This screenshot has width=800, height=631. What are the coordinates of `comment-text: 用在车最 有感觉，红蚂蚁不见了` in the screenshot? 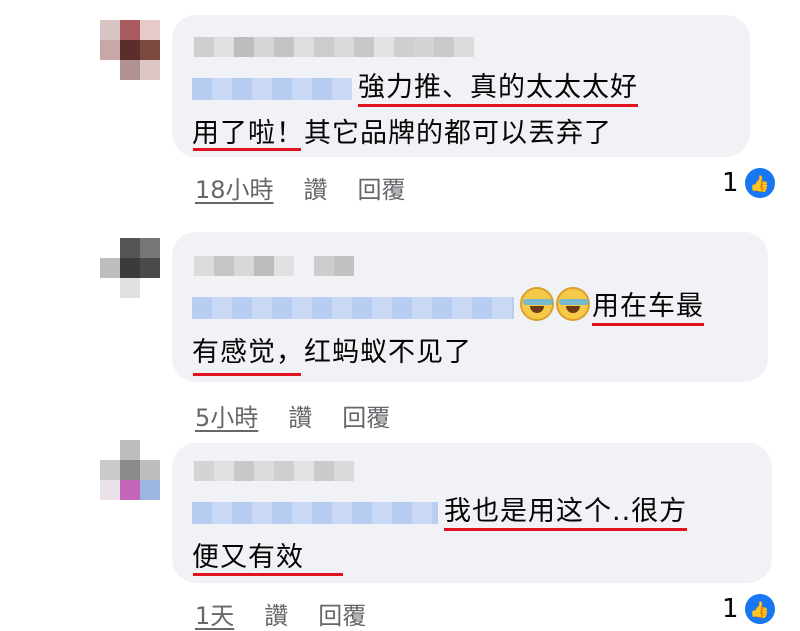 It's located at (448, 330).